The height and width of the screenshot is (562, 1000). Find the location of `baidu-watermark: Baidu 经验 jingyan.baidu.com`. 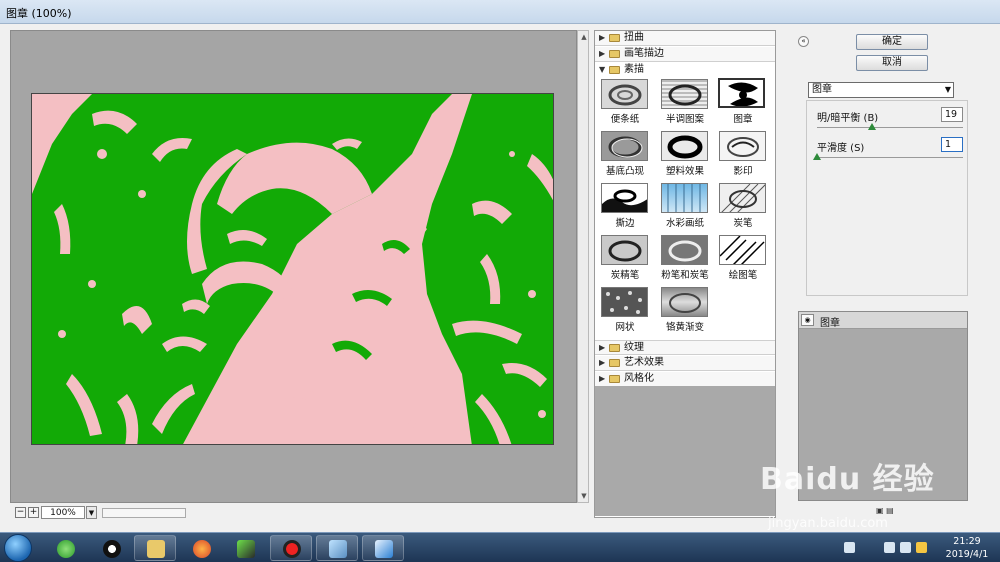

baidu-watermark: Baidu 经验 jingyan.baidu.com is located at coordinates (875, 489).